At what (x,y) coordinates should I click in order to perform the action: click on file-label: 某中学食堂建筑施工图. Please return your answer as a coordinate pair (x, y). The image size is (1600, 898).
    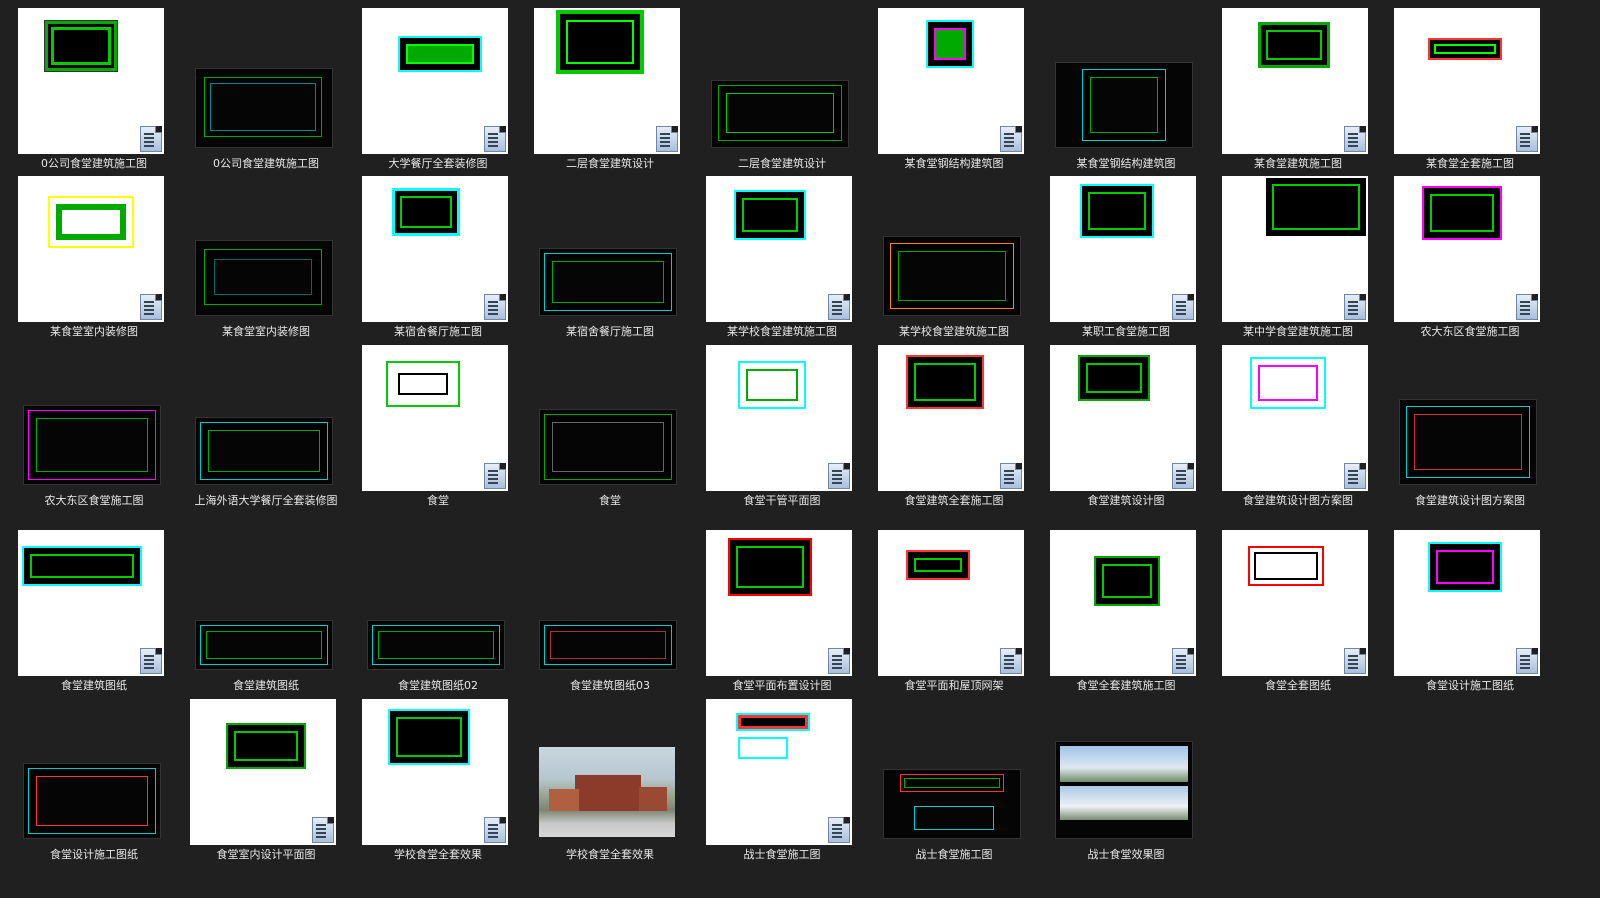
    Looking at the image, I should click on (1298, 331).